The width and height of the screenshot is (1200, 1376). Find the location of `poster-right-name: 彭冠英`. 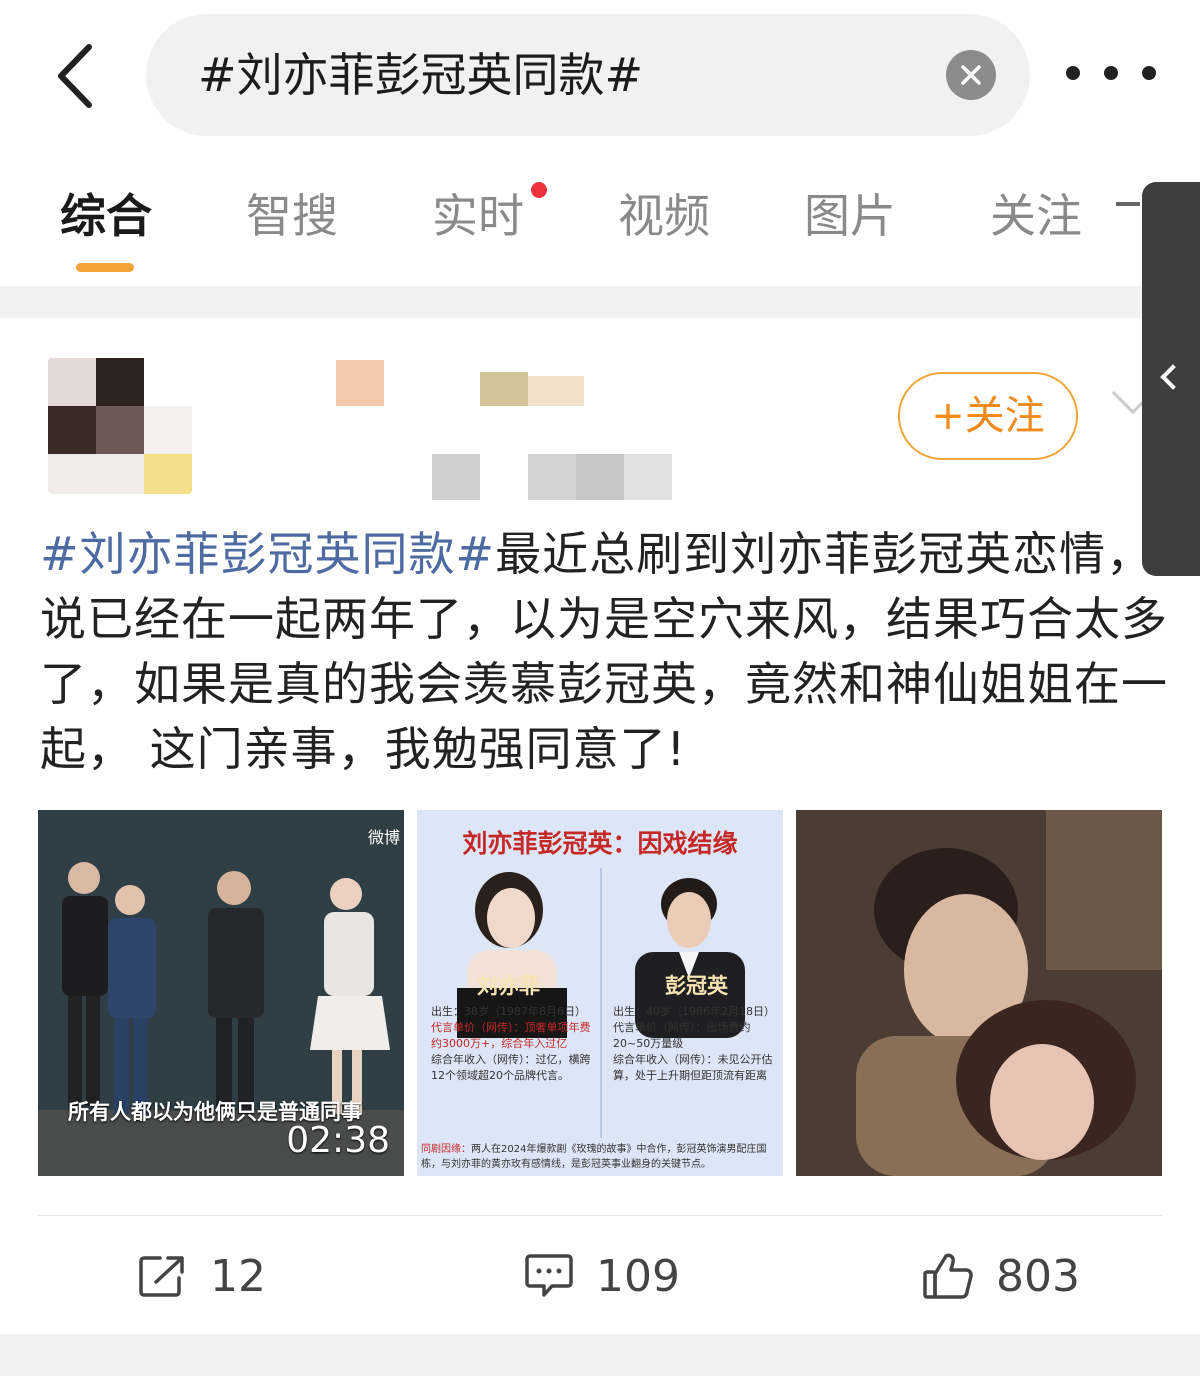

poster-right-name: 彭冠英 is located at coordinates (696, 985).